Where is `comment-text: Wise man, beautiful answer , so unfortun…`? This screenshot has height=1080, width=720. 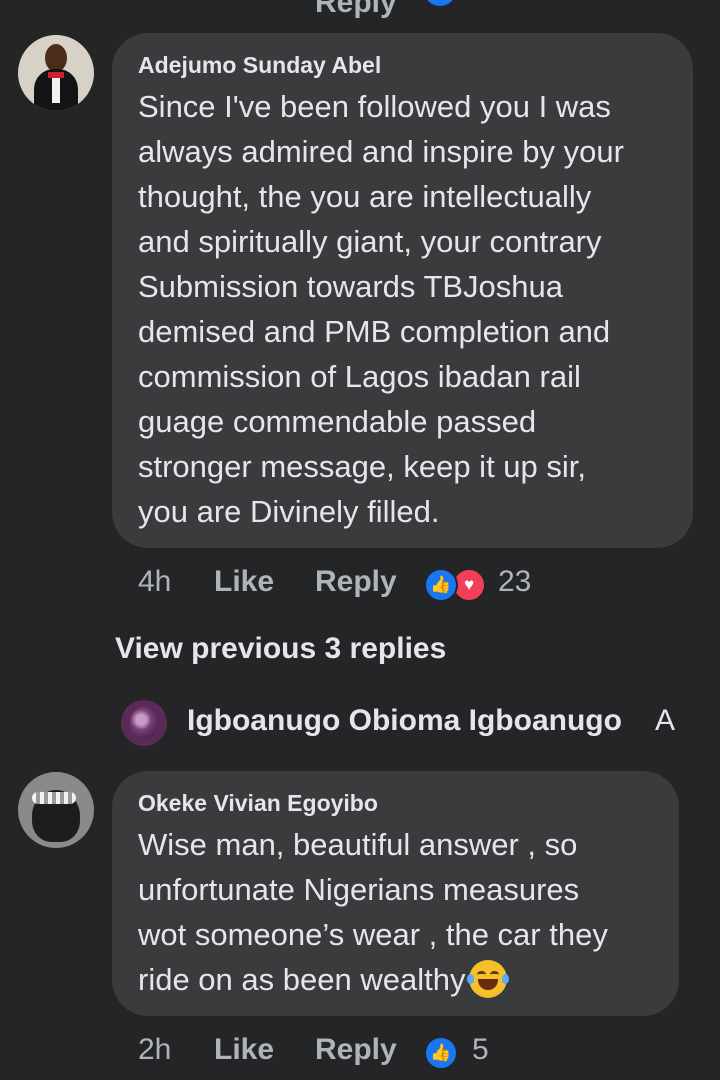 comment-text: Wise man, beautiful answer , so unfortun… is located at coordinates (403, 912).